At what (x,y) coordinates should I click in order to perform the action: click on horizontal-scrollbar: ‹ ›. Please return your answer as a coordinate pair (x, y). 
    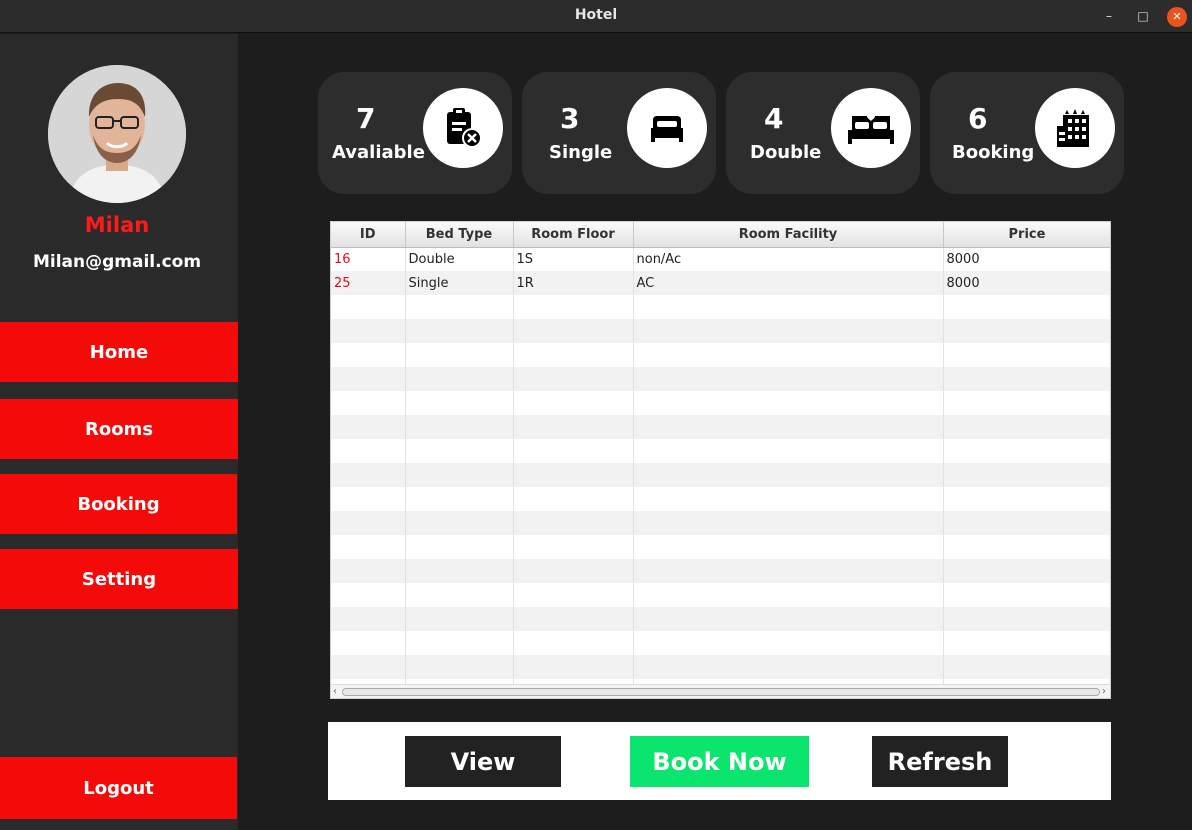
    Looking at the image, I should click on (720, 691).